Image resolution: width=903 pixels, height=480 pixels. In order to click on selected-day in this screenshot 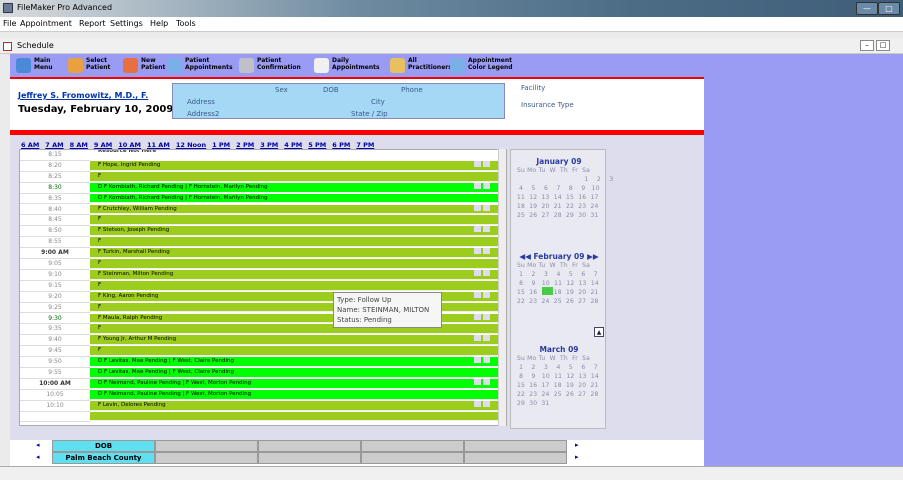, I will do `click(547, 291)`.